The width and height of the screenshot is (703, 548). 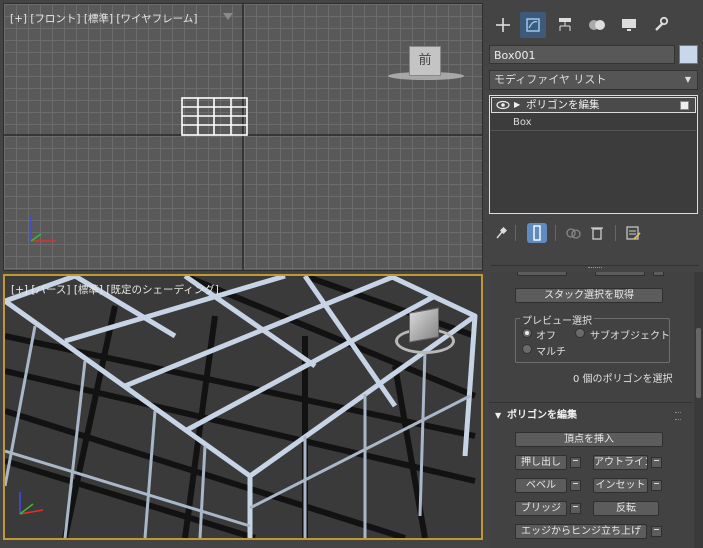 I want to click on end-result-icon, so click(x=537, y=233).